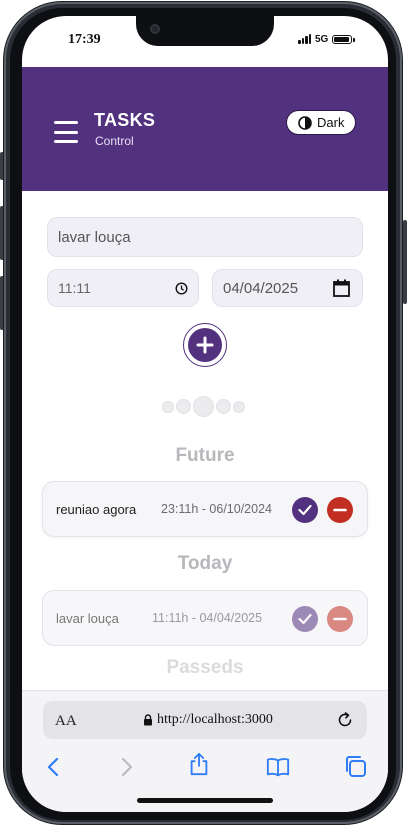 Image resolution: width=407 pixels, height=828 pixels. Describe the element at coordinates (305, 122) in the screenshot. I see `contrast-icon` at that location.